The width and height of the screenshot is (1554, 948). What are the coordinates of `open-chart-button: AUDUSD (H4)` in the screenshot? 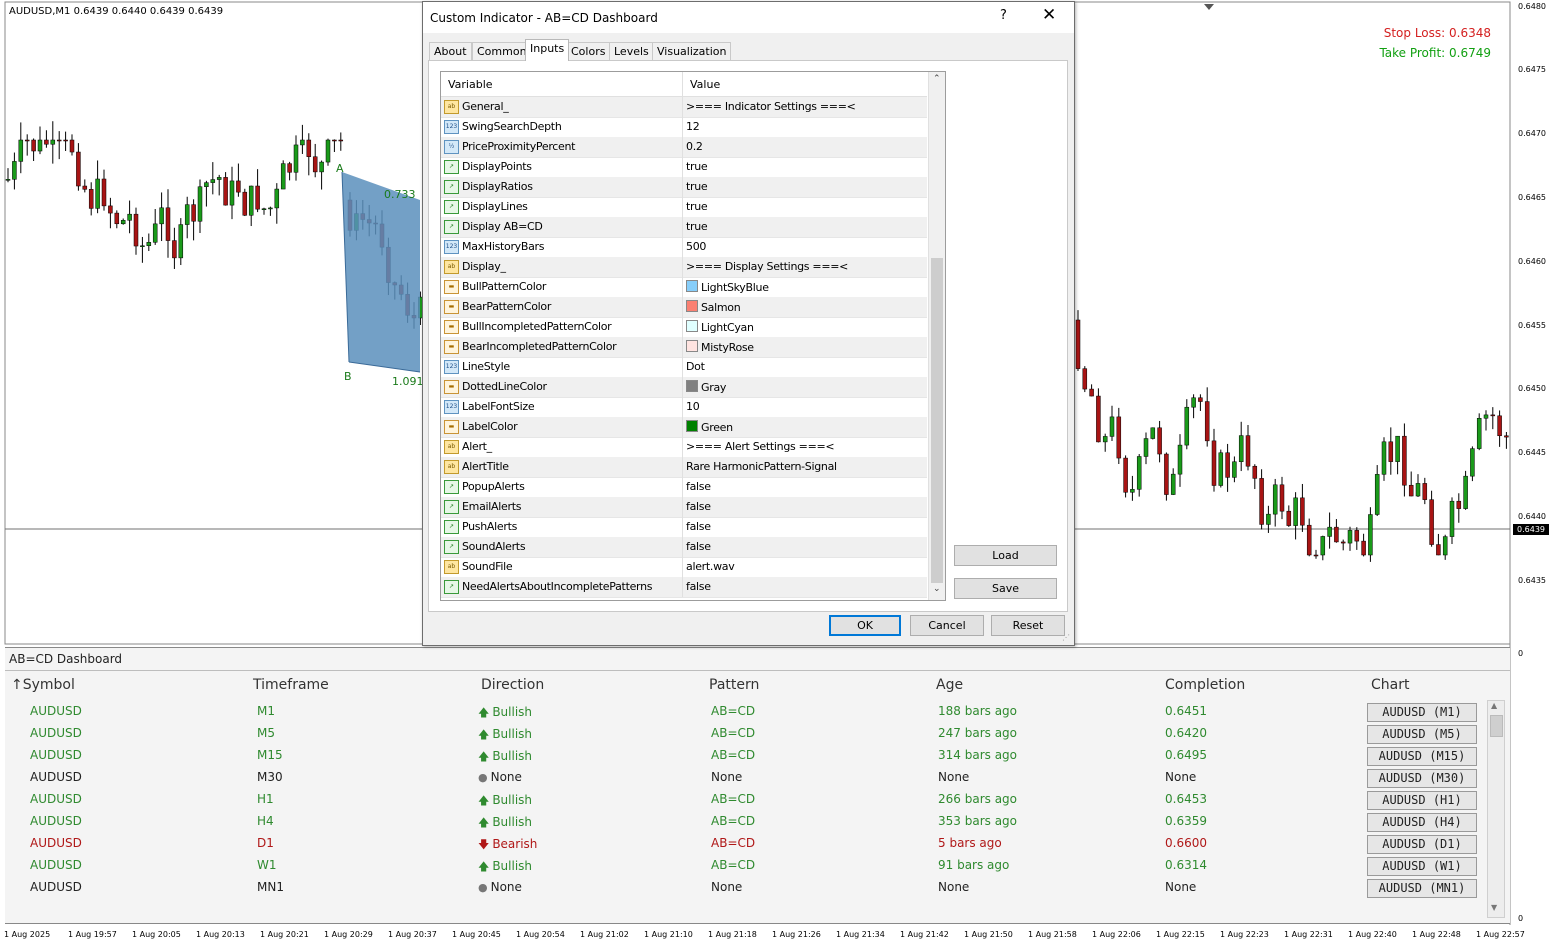 It's located at (1422, 822).